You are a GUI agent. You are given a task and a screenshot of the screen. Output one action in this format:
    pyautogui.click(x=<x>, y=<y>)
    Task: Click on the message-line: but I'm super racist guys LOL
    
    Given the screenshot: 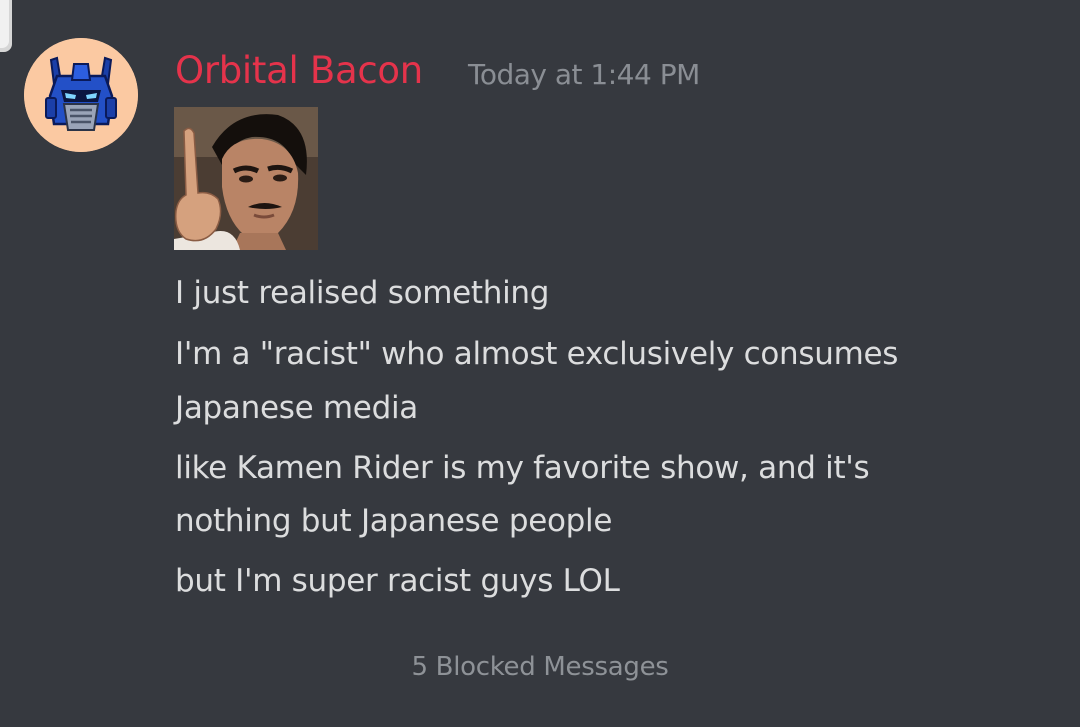 What is the action you would take?
    pyautogui.click(x=397, y=581)
    